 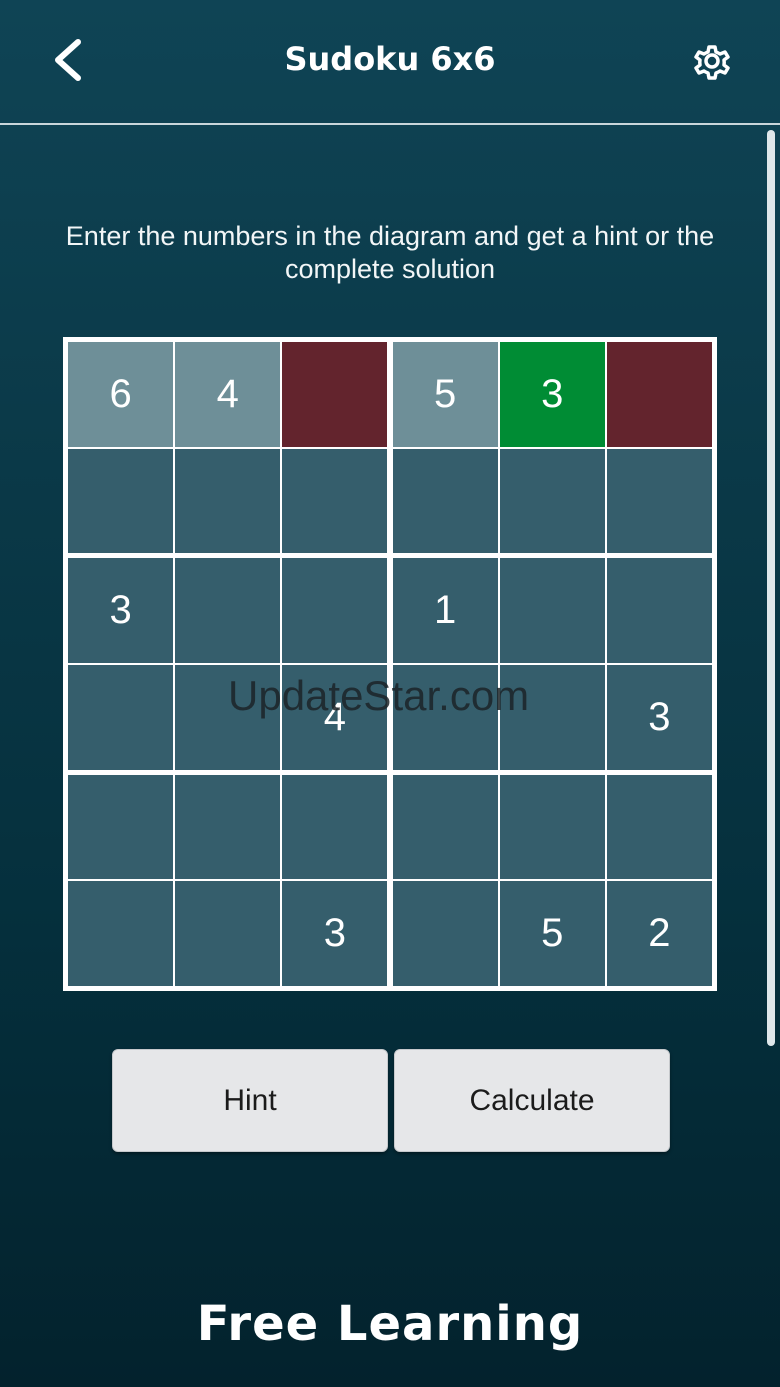 What do you see at coordinates (228, 933) in the screenshot?
I see `grid-cell-r6-c2` at bounding box center [228, 933].